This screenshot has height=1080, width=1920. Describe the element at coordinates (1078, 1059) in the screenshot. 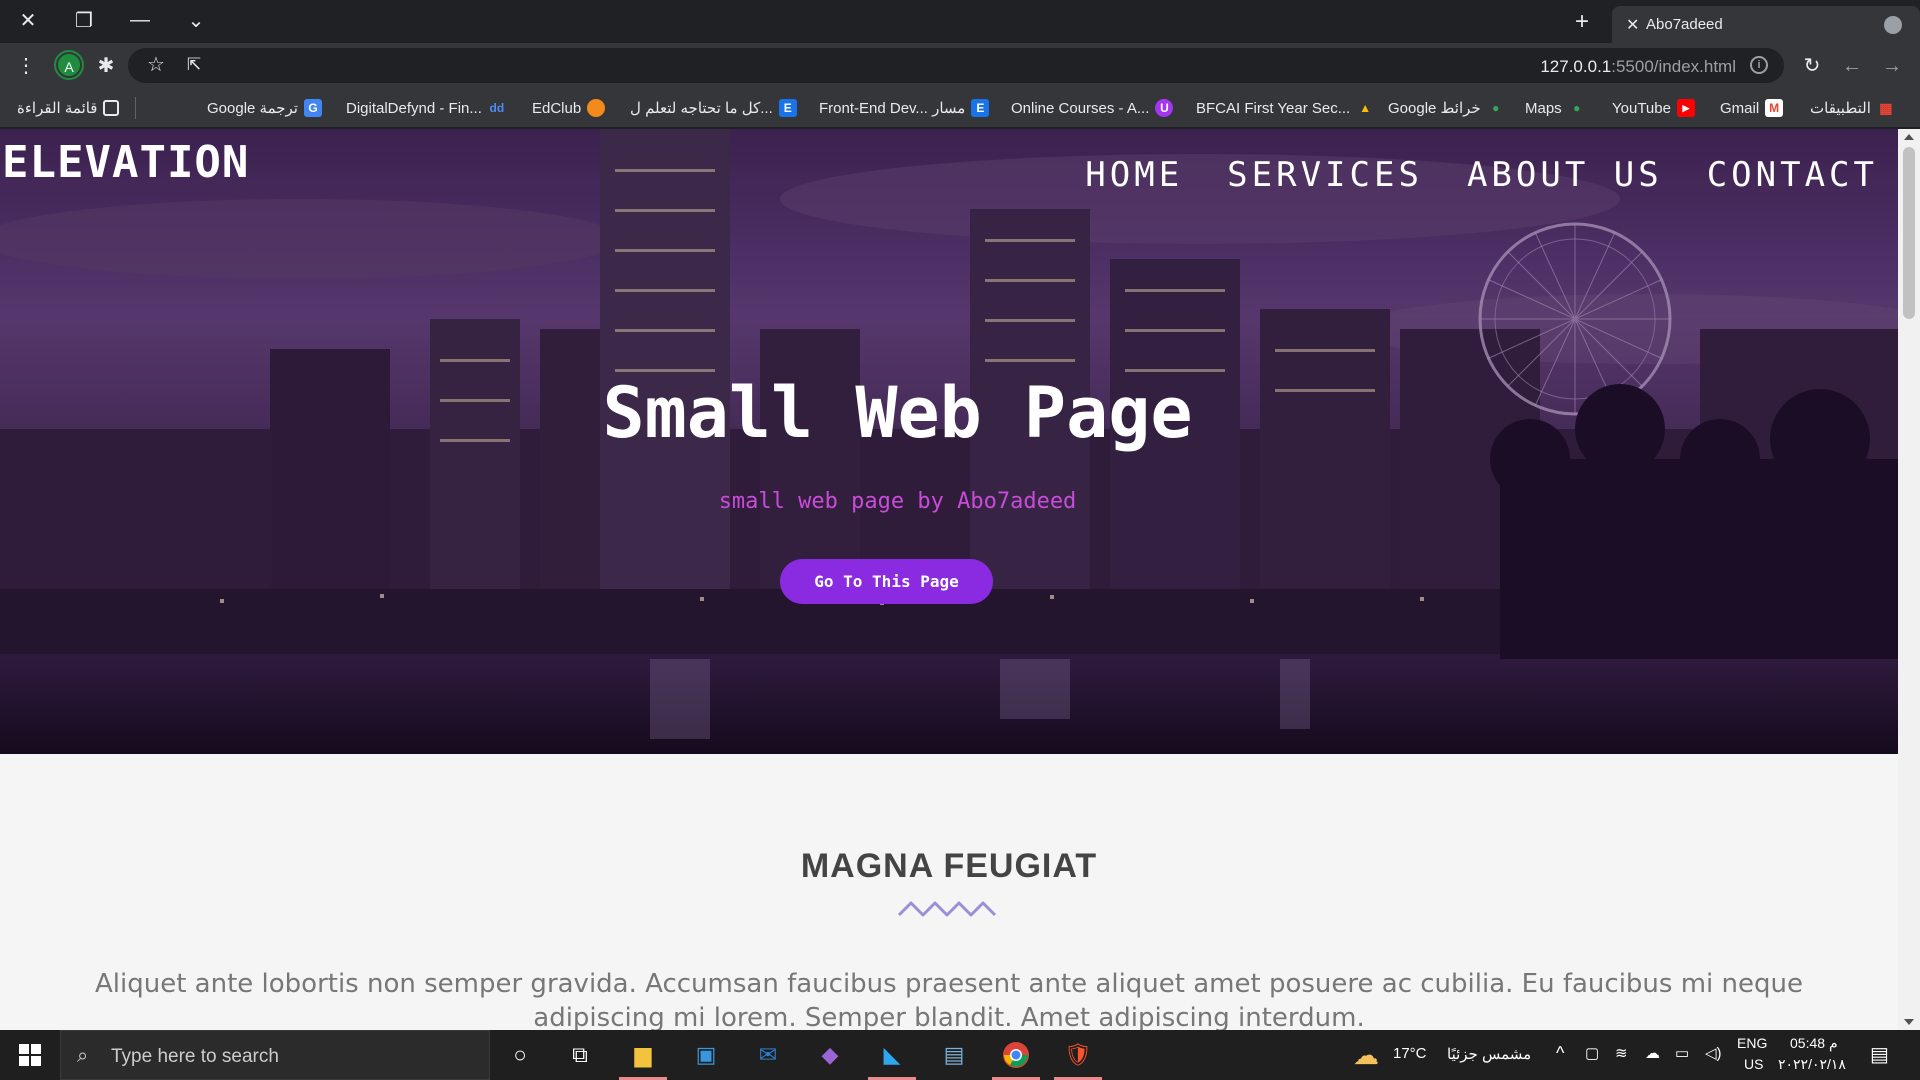

I see `brave-icon: 🛡` at that location.